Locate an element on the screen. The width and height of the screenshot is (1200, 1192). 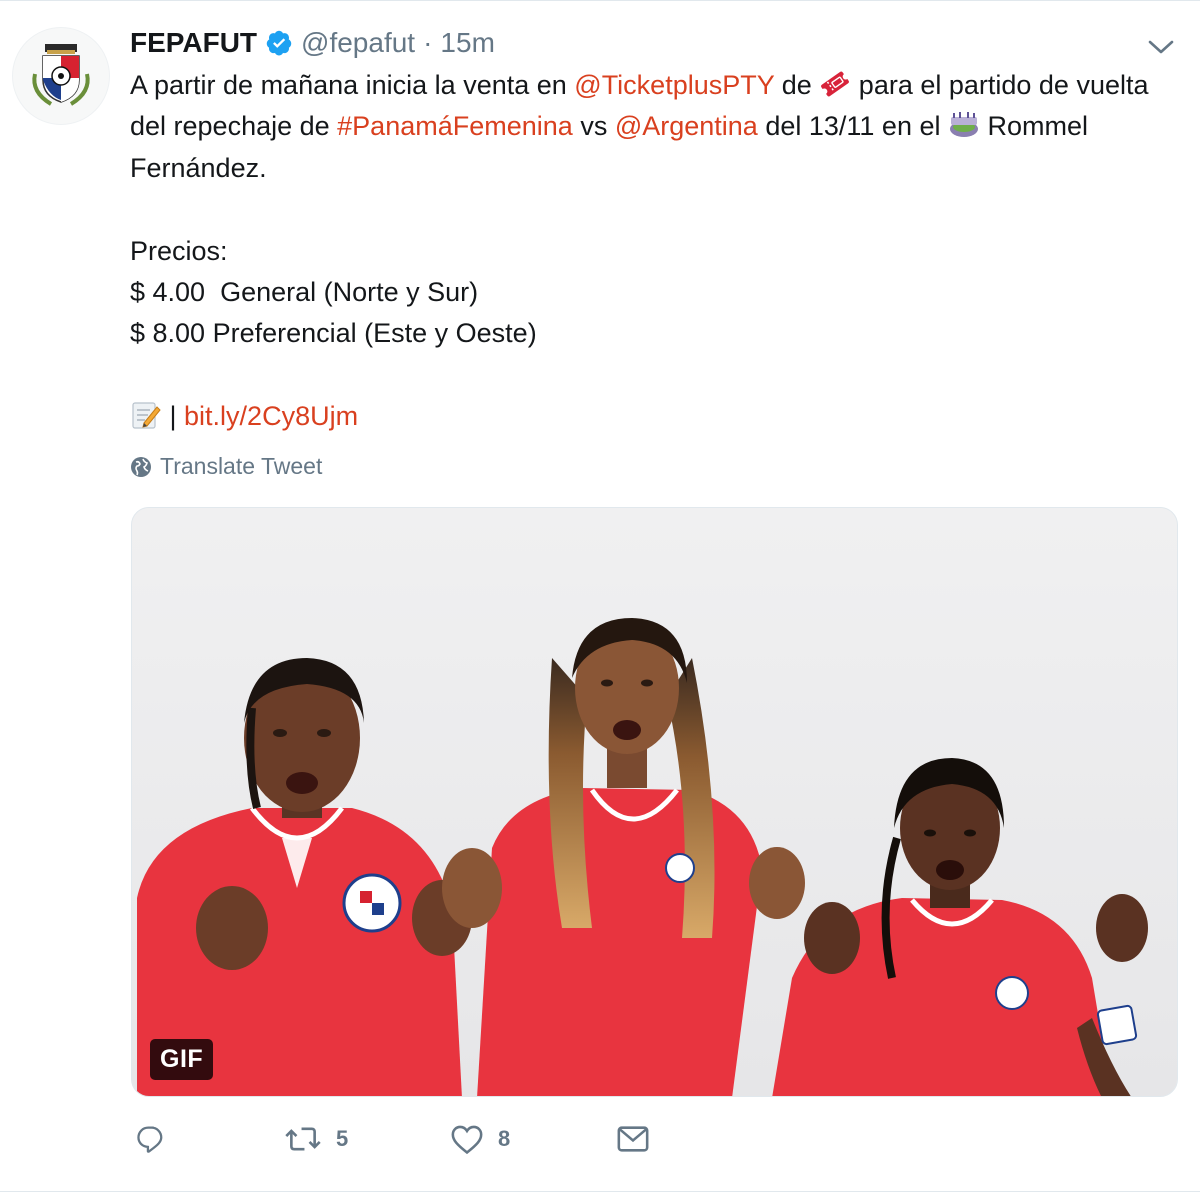
translate-label: Translate Tweet is located at coordinates (241, 466).